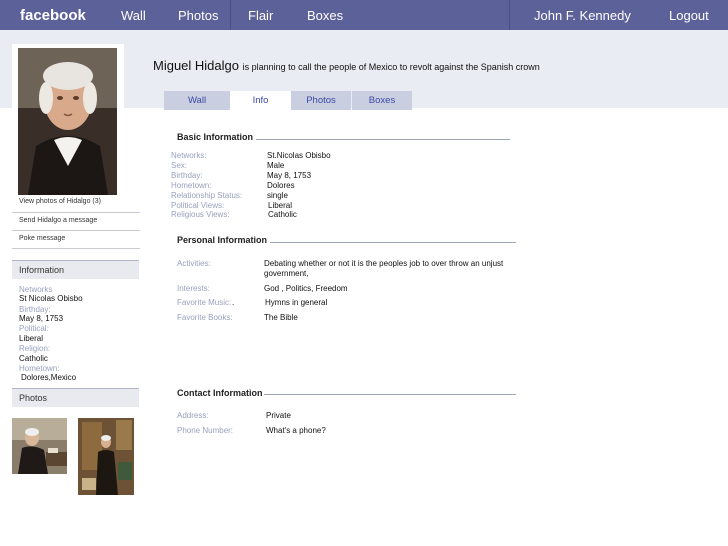 The height and width of the screenshot is (546, 728). What do you see at coordinates (187, 175) in the screenshot?
I see `birthday-label: Birthday:` at bounding box center [187, 175].